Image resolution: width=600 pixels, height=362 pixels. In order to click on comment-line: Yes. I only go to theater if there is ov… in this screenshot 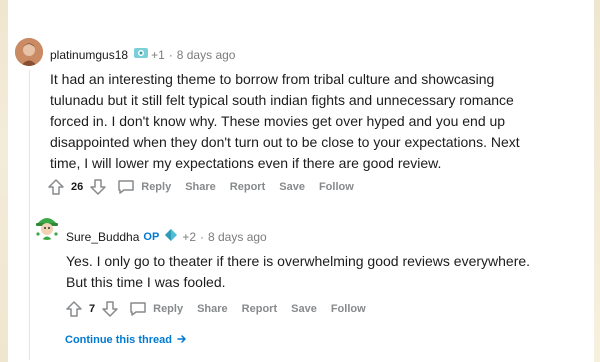, I will do `click(298, 261)`.